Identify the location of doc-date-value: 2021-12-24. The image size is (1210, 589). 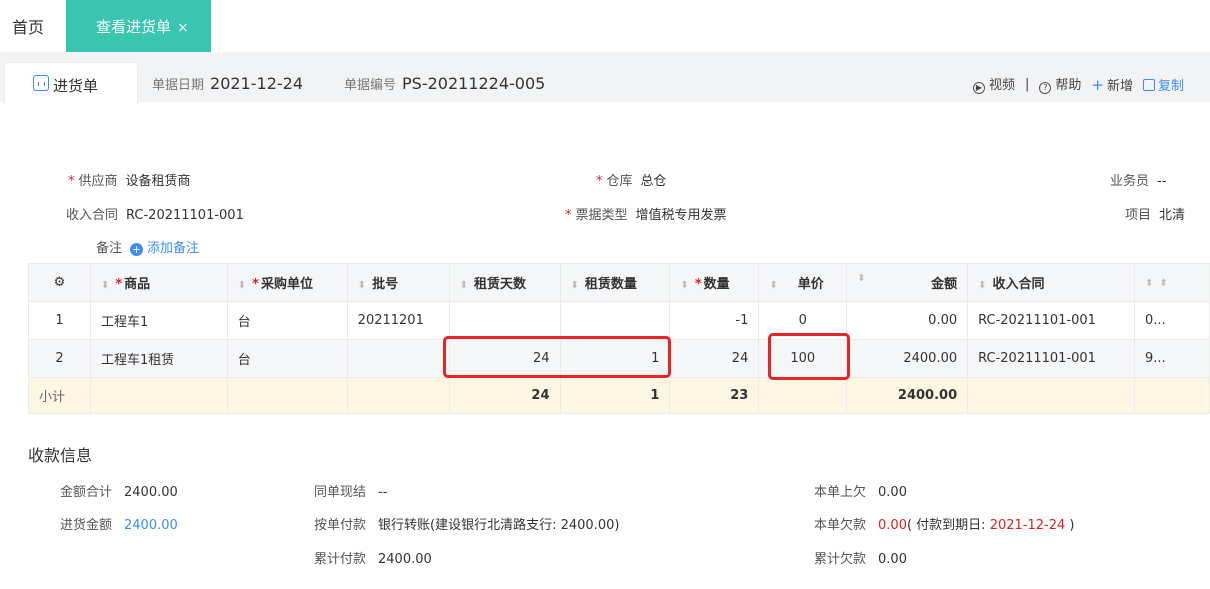
(256, 83).